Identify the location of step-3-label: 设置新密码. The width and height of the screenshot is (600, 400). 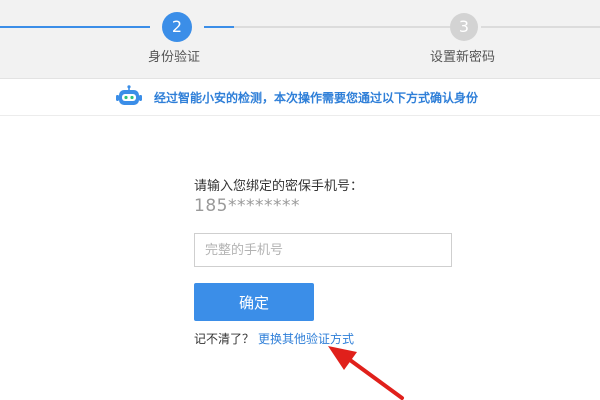
(463, 57).